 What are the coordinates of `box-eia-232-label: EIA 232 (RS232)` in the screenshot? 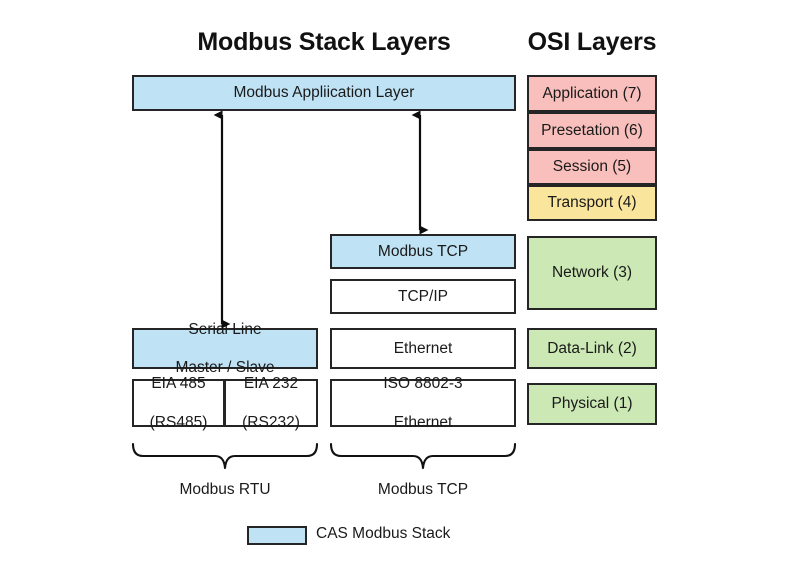 It's located at (271, 403).